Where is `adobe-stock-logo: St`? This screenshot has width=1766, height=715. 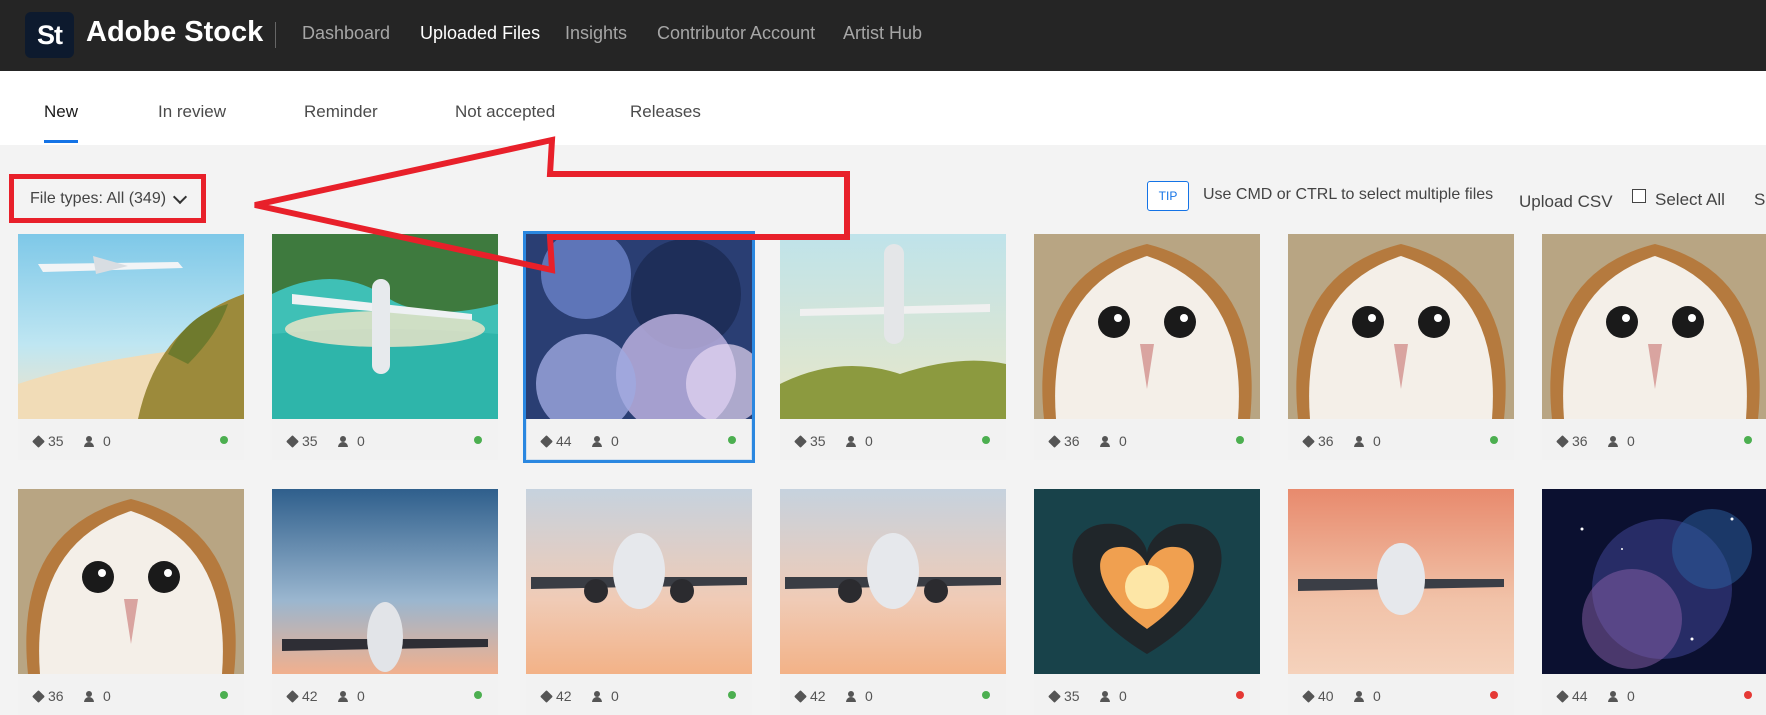
adobe-stock-logo: St is located at coordinates (49, 35).